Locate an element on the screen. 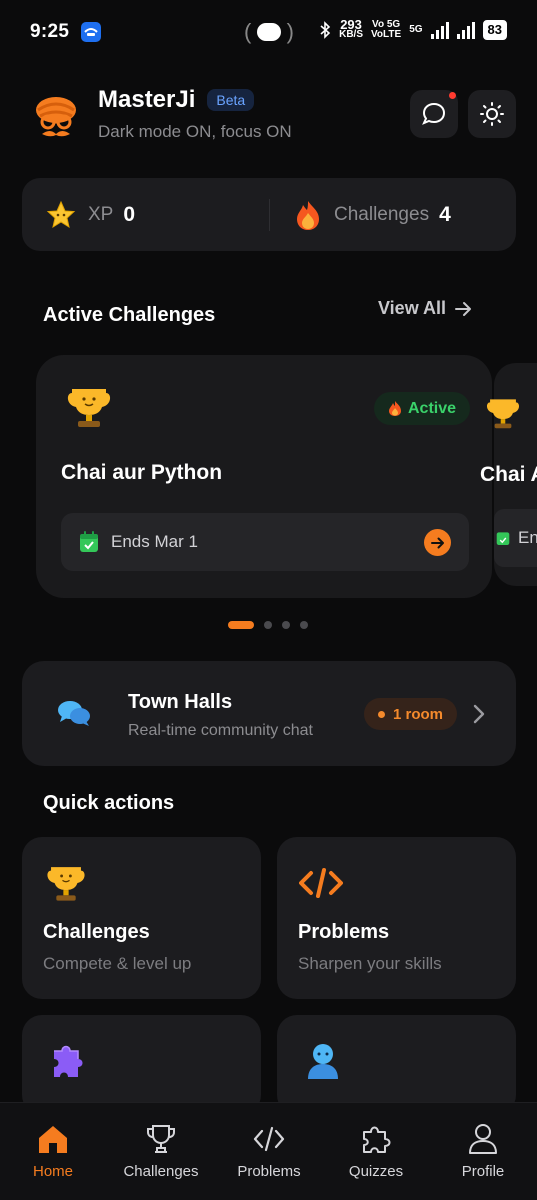 The image size is (537, 1200). quick-action-challenges: Challenges Compete & level up is located at coordinates (141, 918).